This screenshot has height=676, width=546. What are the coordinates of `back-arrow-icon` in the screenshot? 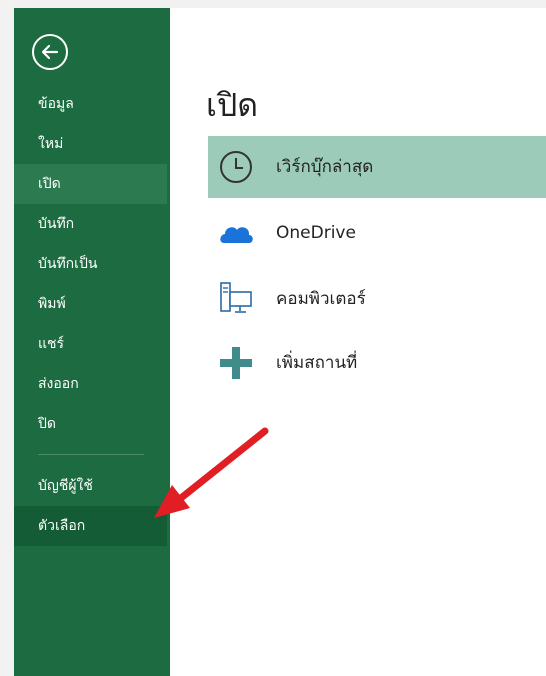 It's located at (50, 52).